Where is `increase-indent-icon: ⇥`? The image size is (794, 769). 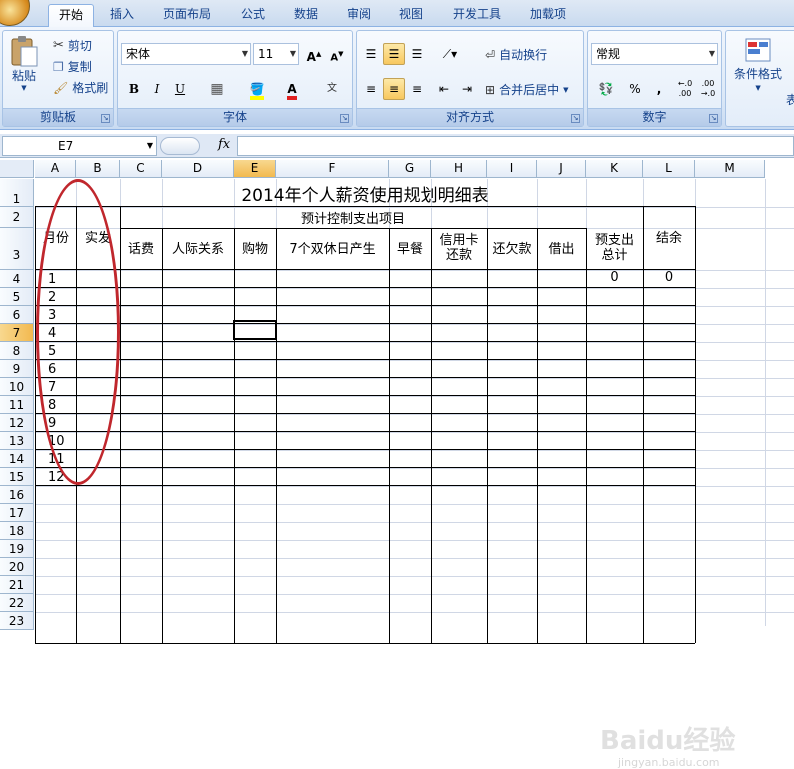 increase-indent-icon: ⇥ is located at coordinates (467, 89).